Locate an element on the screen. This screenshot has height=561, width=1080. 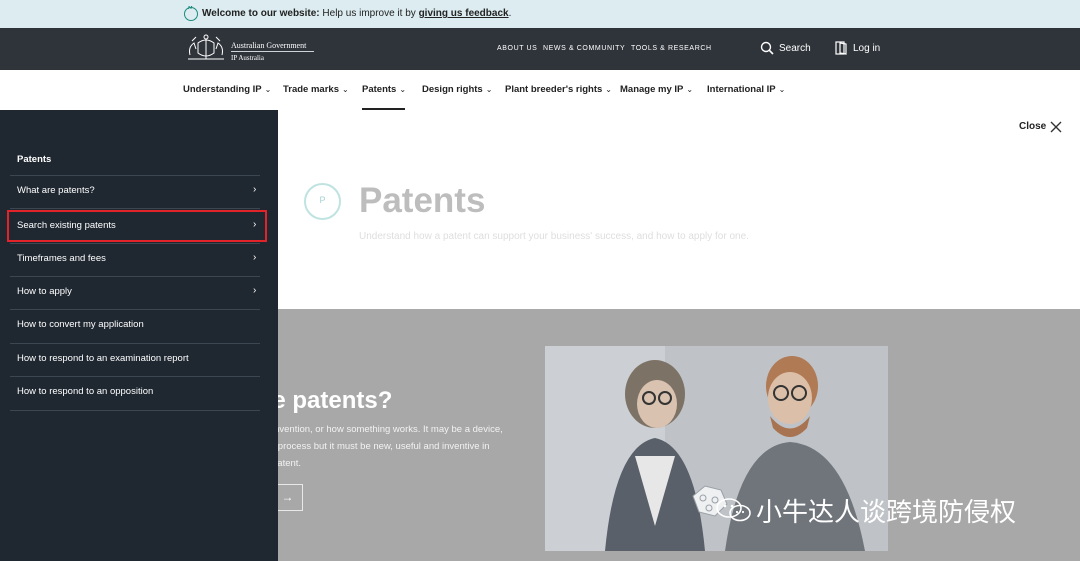
nav-international-ip: International IP ⌄ is located at coordinates (746, 89).